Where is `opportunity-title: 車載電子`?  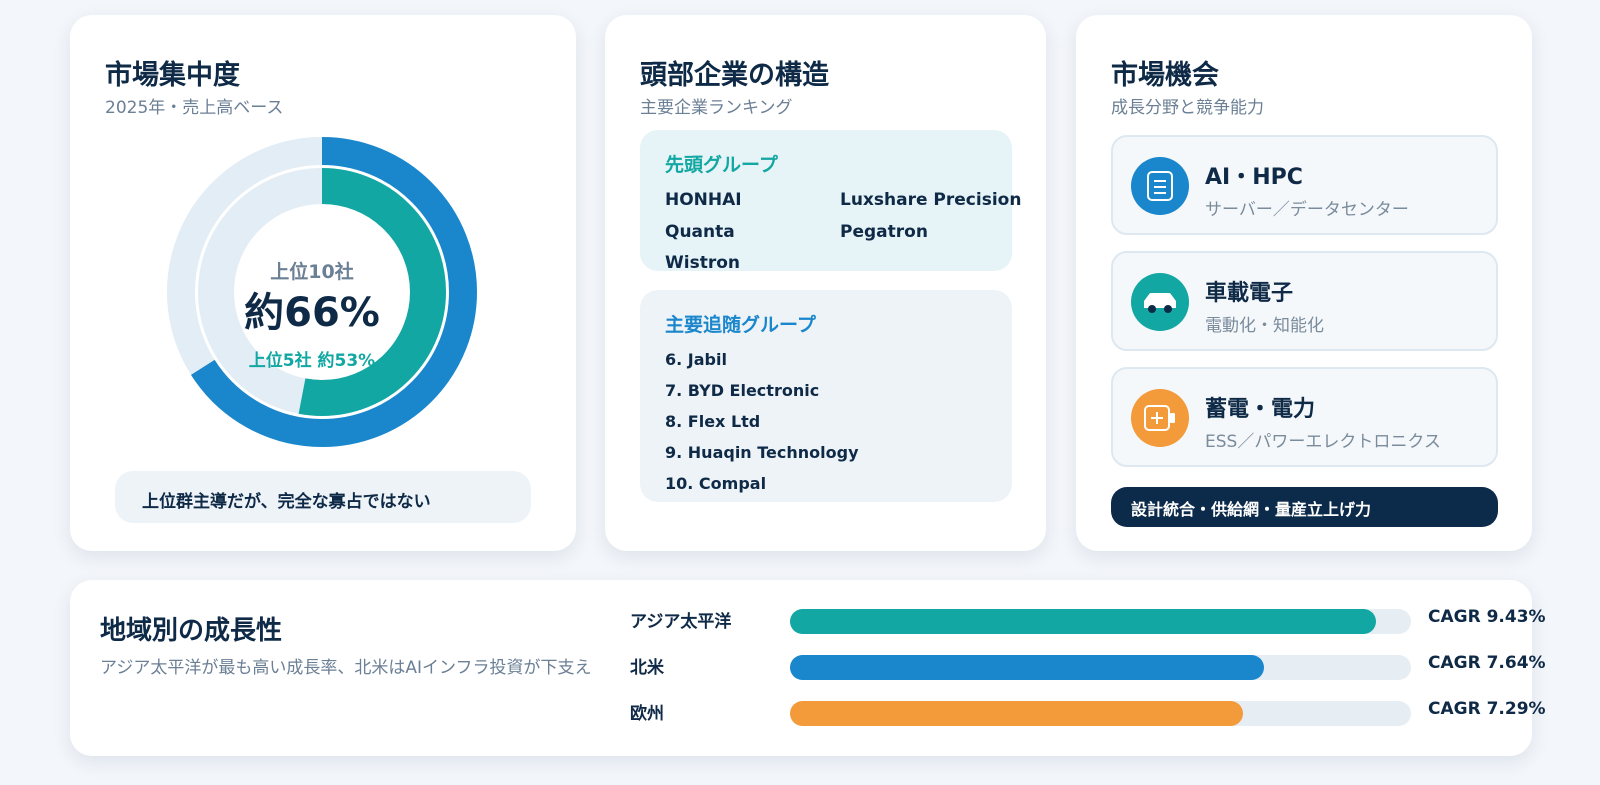 opportunity-title: 車載電子 is located at coordinates (1249, 293).